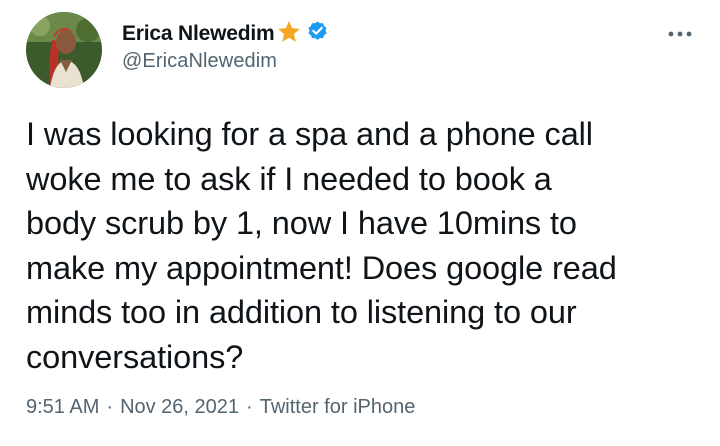  I want to click on more-options-button, so click(680, 34).